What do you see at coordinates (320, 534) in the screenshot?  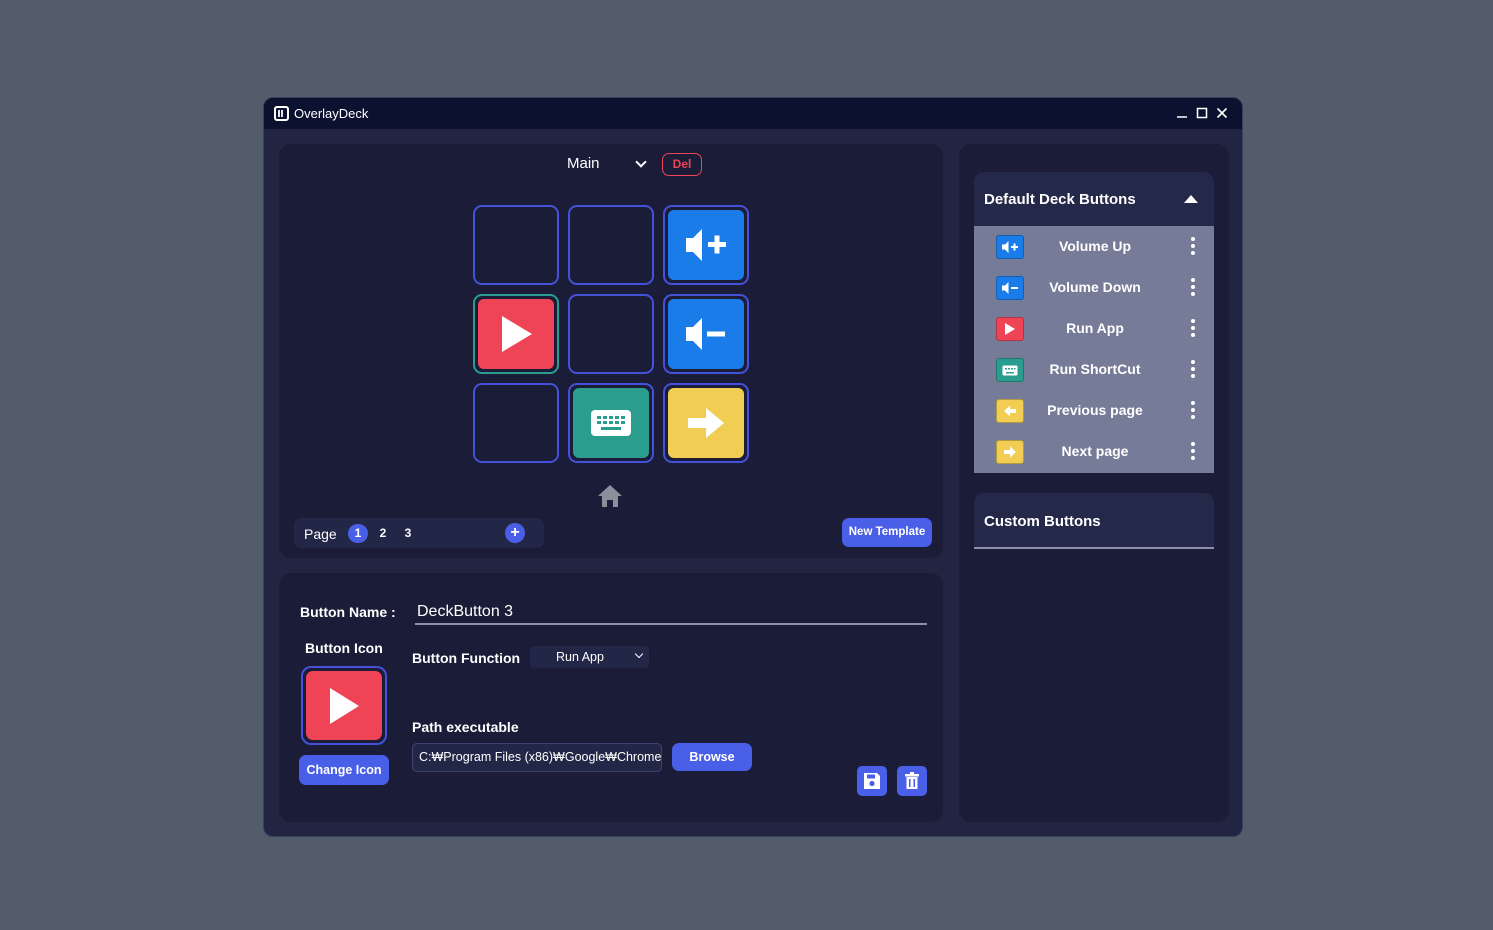 I see `page-label: Page` at bounding box center [320, 534].